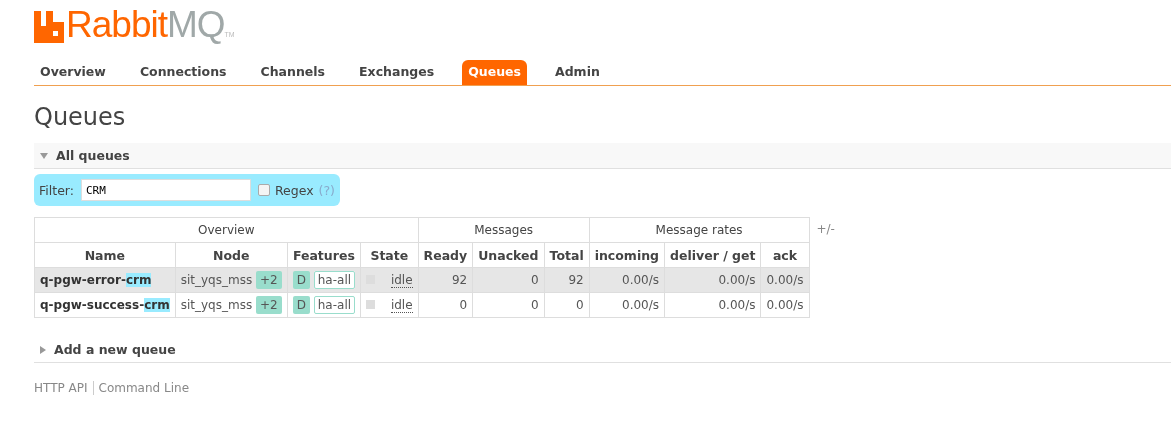  What do you see at coordinates (504, 230) in the screenshot?
I see `column-group-header: Messages` at bounding box center [504, 230].